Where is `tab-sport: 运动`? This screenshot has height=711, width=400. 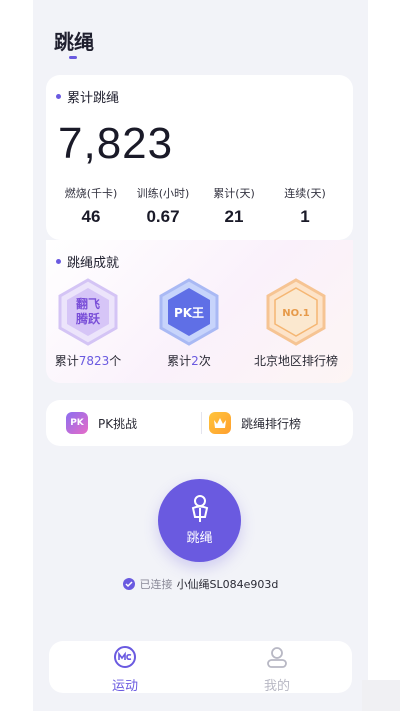 tab-sport: 运动 is located at coordinates (125, 669).